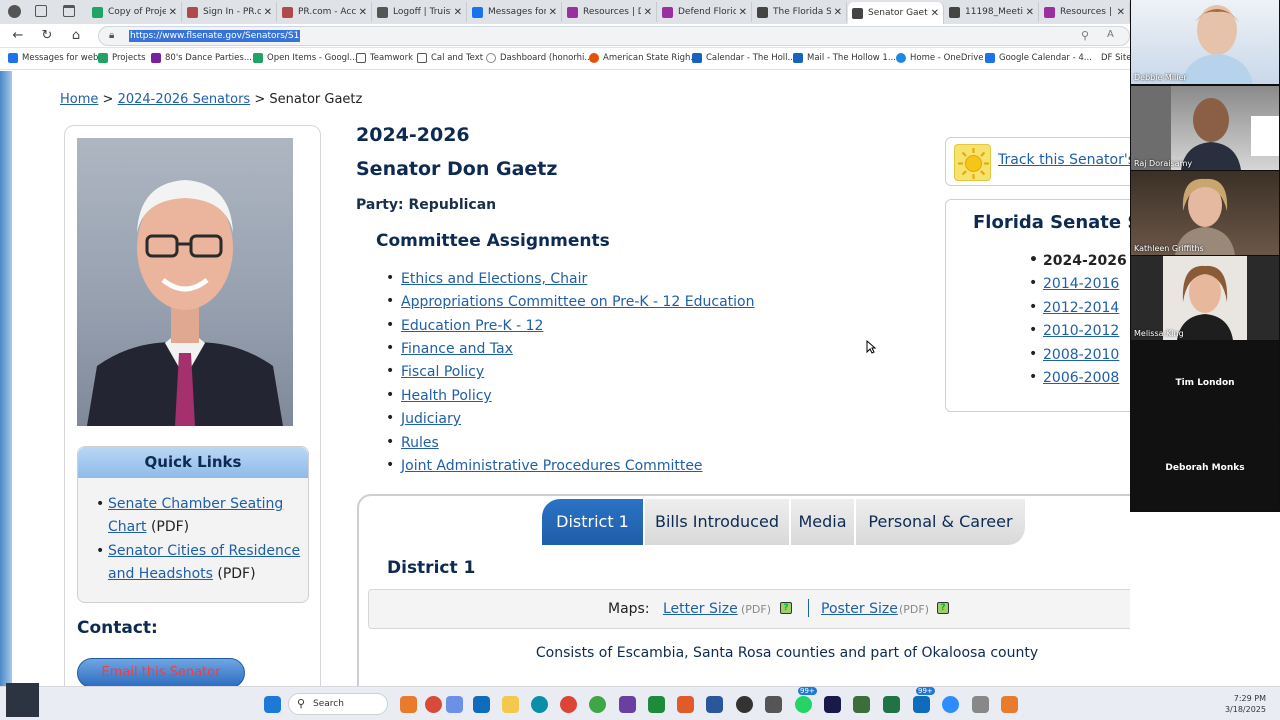 The width and height of the screenshot is (1280, 720). What do you see at coordinates (950, 704) in the screenshot?
I see `zoom-app-icon` at bounding box center [950, 704].